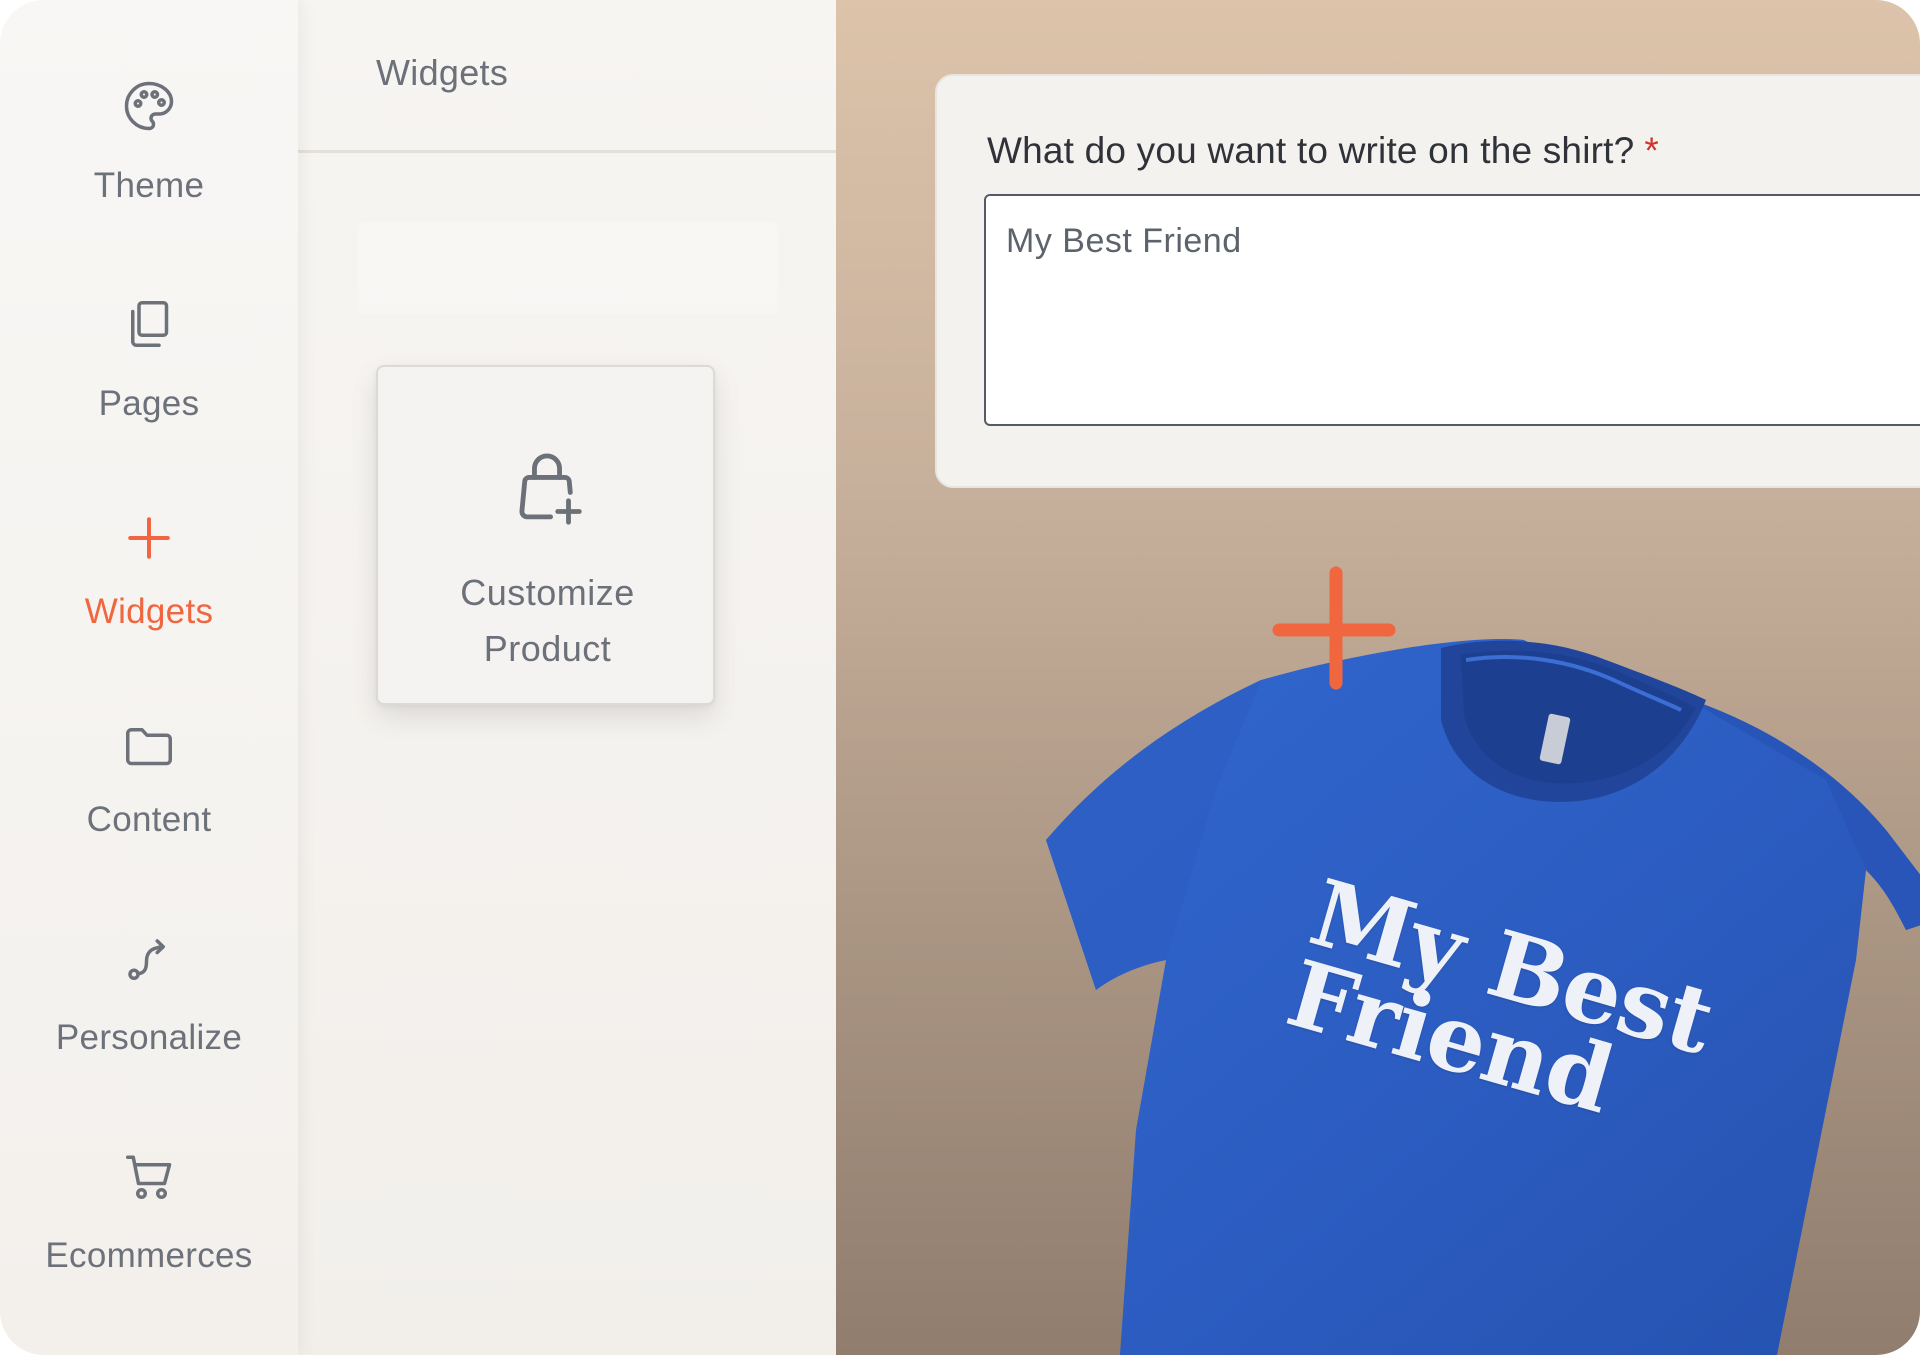 Image resolution: width=1920 pixels, height=1355 pixels. I want to click on pages-icon, so click(149, 324).